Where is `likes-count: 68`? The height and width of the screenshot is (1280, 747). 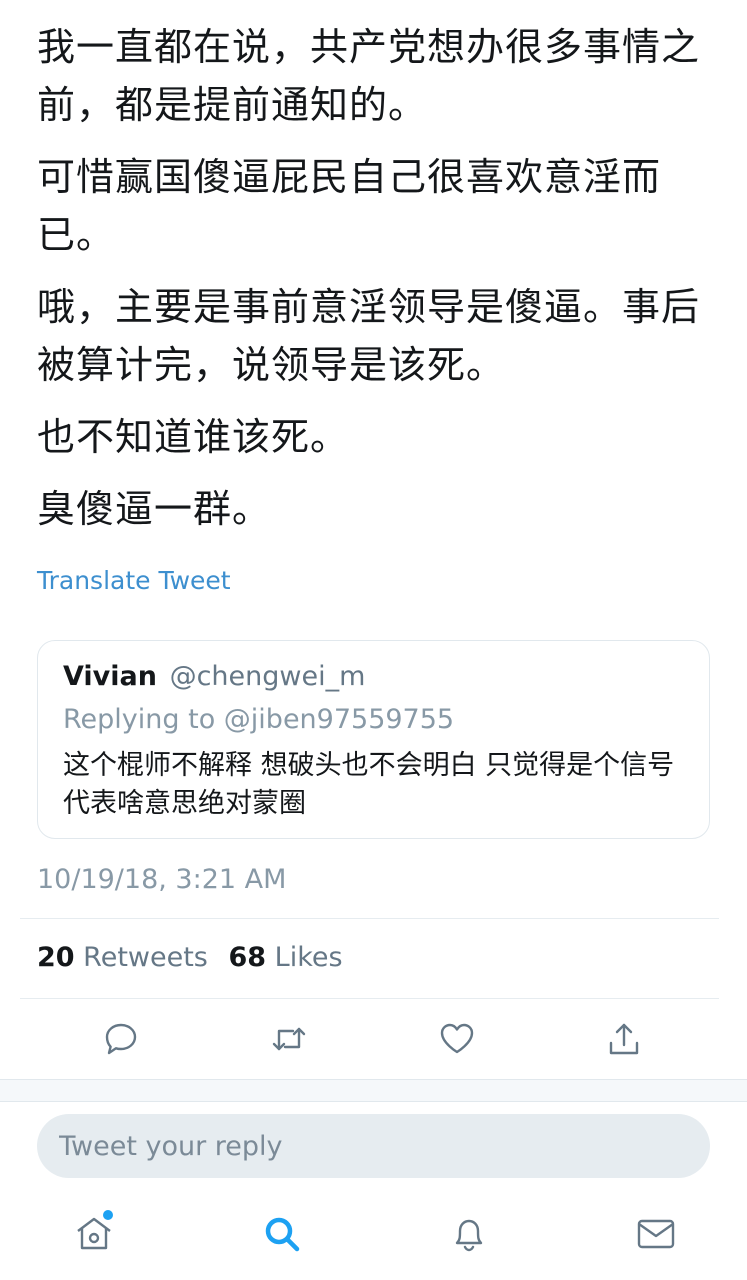
likes-count: 68 is located at coordinates (247, 957).